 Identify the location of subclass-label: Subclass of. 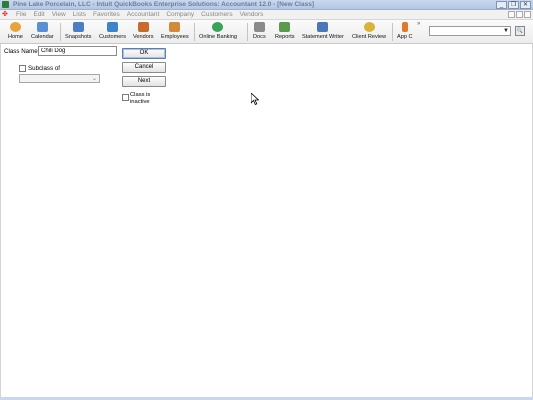
(44, 68).